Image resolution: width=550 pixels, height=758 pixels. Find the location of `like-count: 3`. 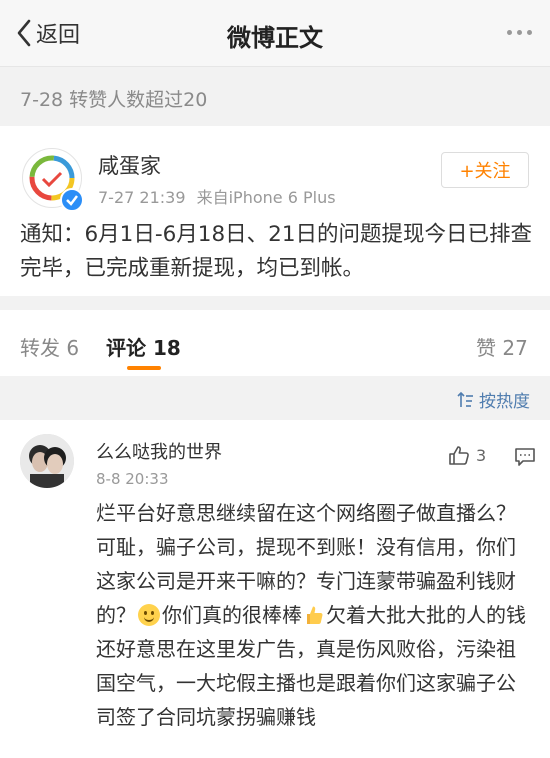

like-count: 3 is located at coordinates (481, 455).